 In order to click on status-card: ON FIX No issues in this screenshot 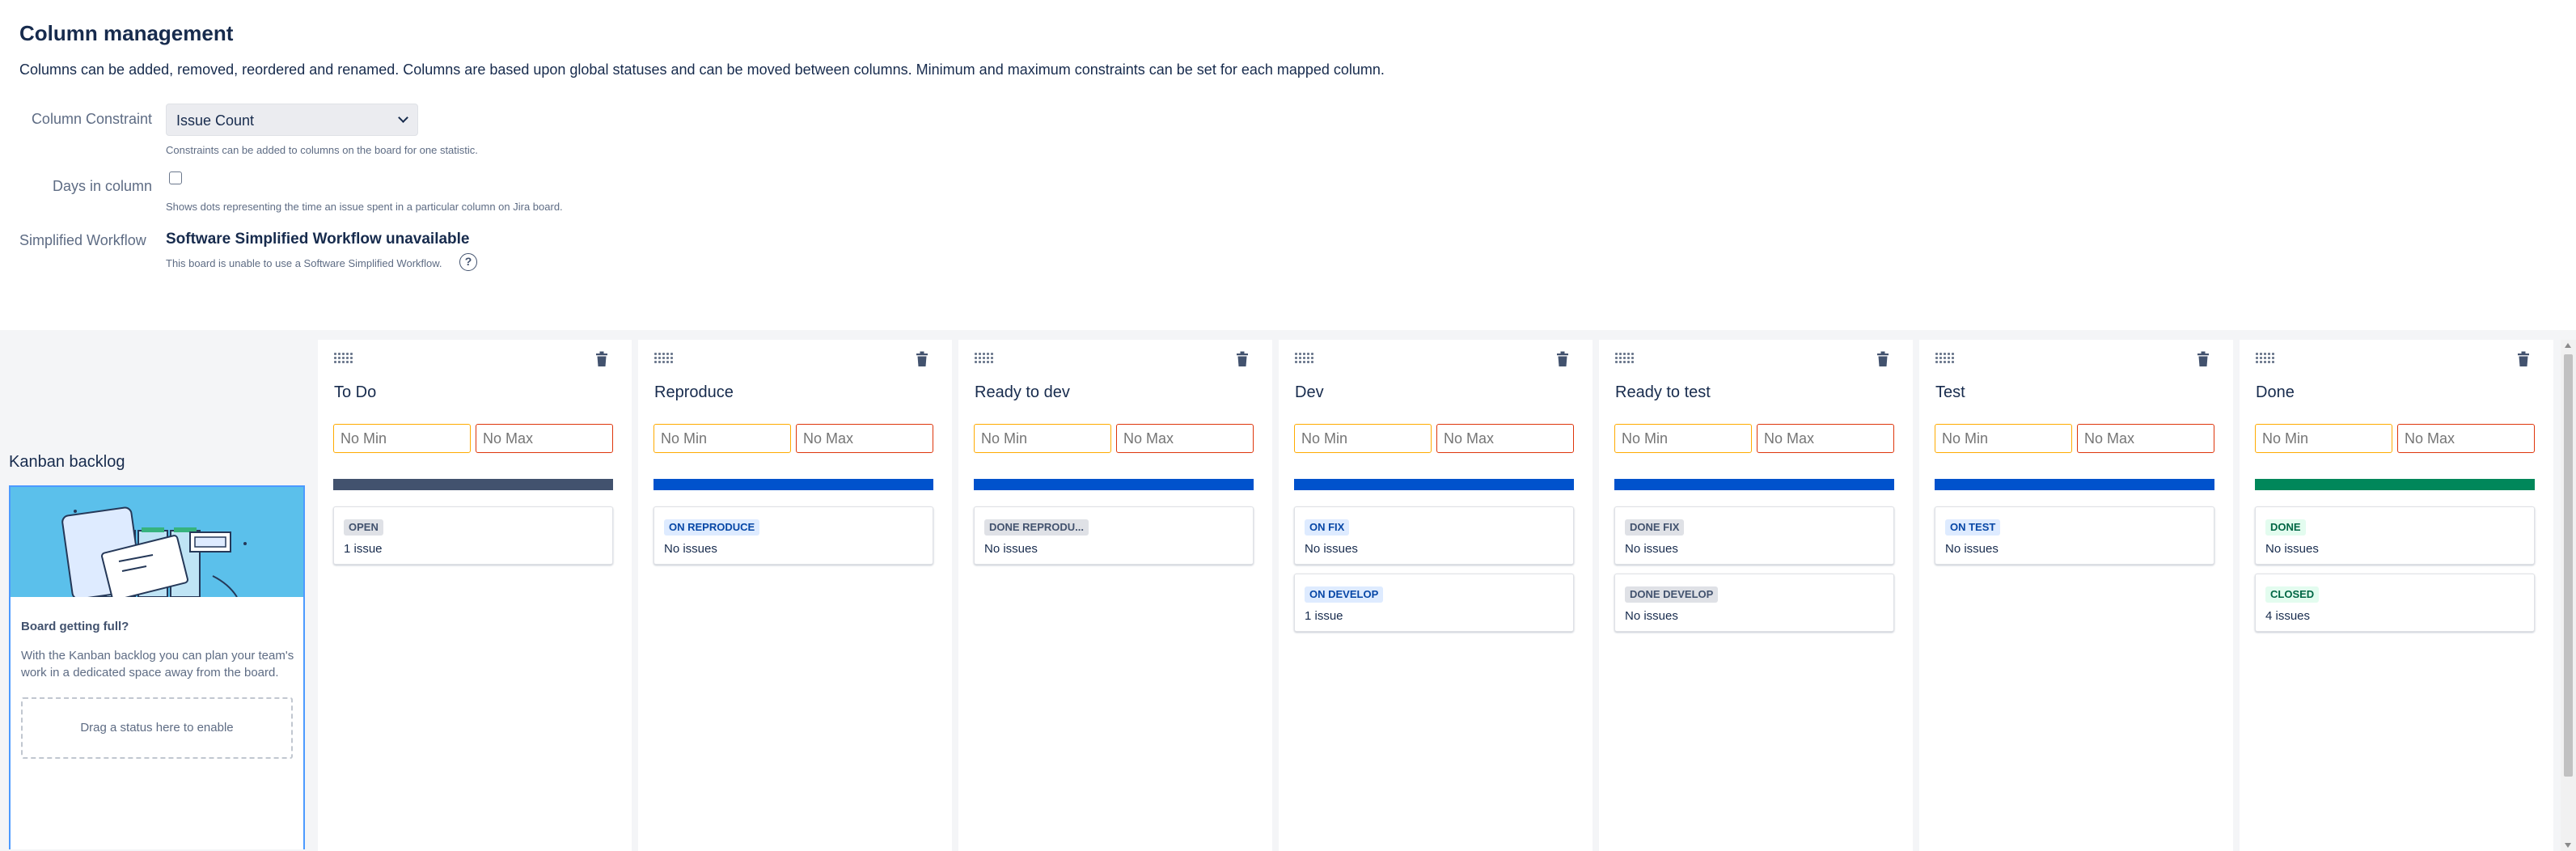, I will do `click(1434, 535)`.